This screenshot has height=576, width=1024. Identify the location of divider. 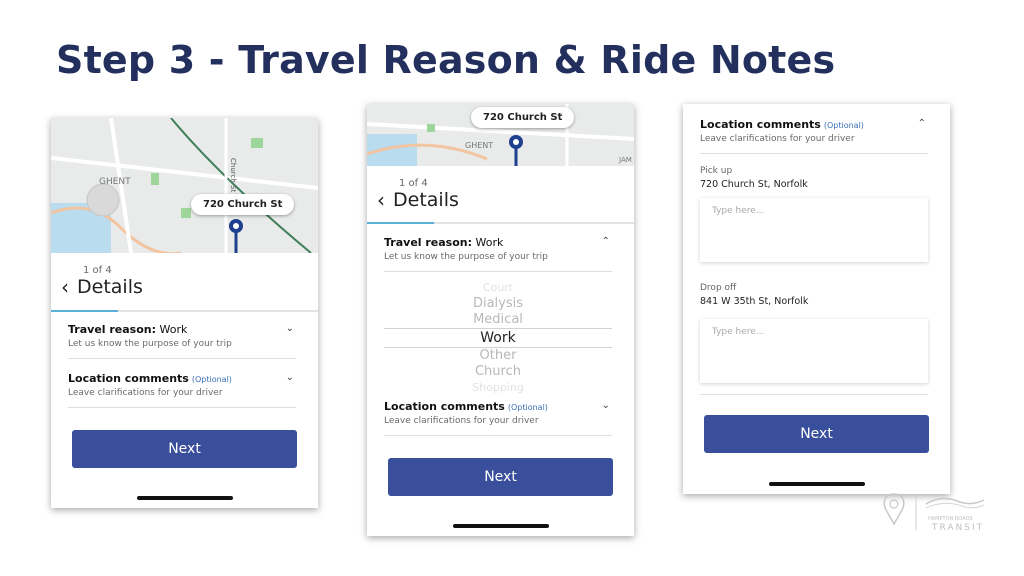
(814, 394).